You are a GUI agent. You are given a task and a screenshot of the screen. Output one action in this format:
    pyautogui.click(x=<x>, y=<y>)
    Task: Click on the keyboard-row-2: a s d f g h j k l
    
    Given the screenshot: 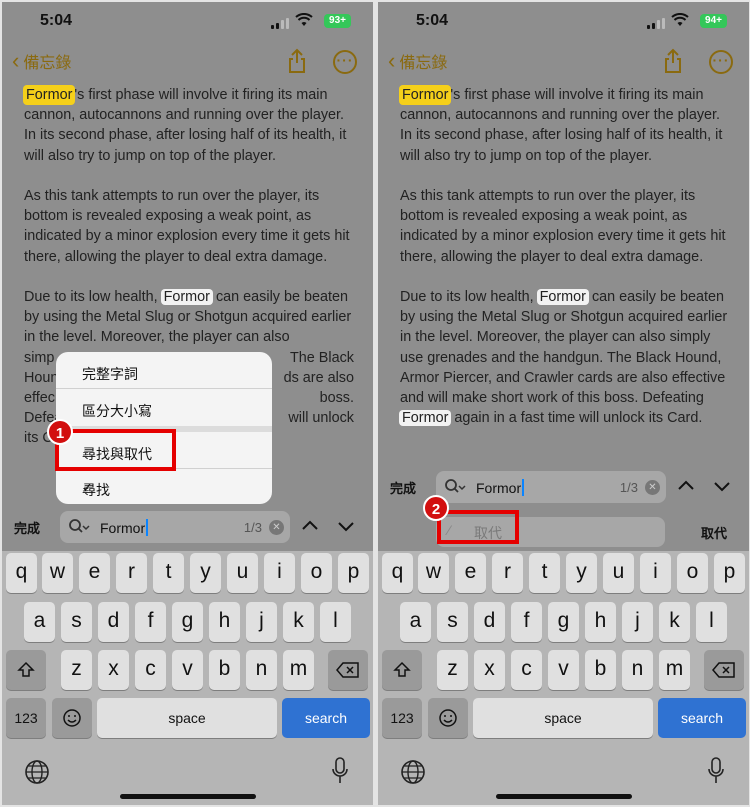 What is the action you would take?
    pyautogui.click(x=563, y=622)
    